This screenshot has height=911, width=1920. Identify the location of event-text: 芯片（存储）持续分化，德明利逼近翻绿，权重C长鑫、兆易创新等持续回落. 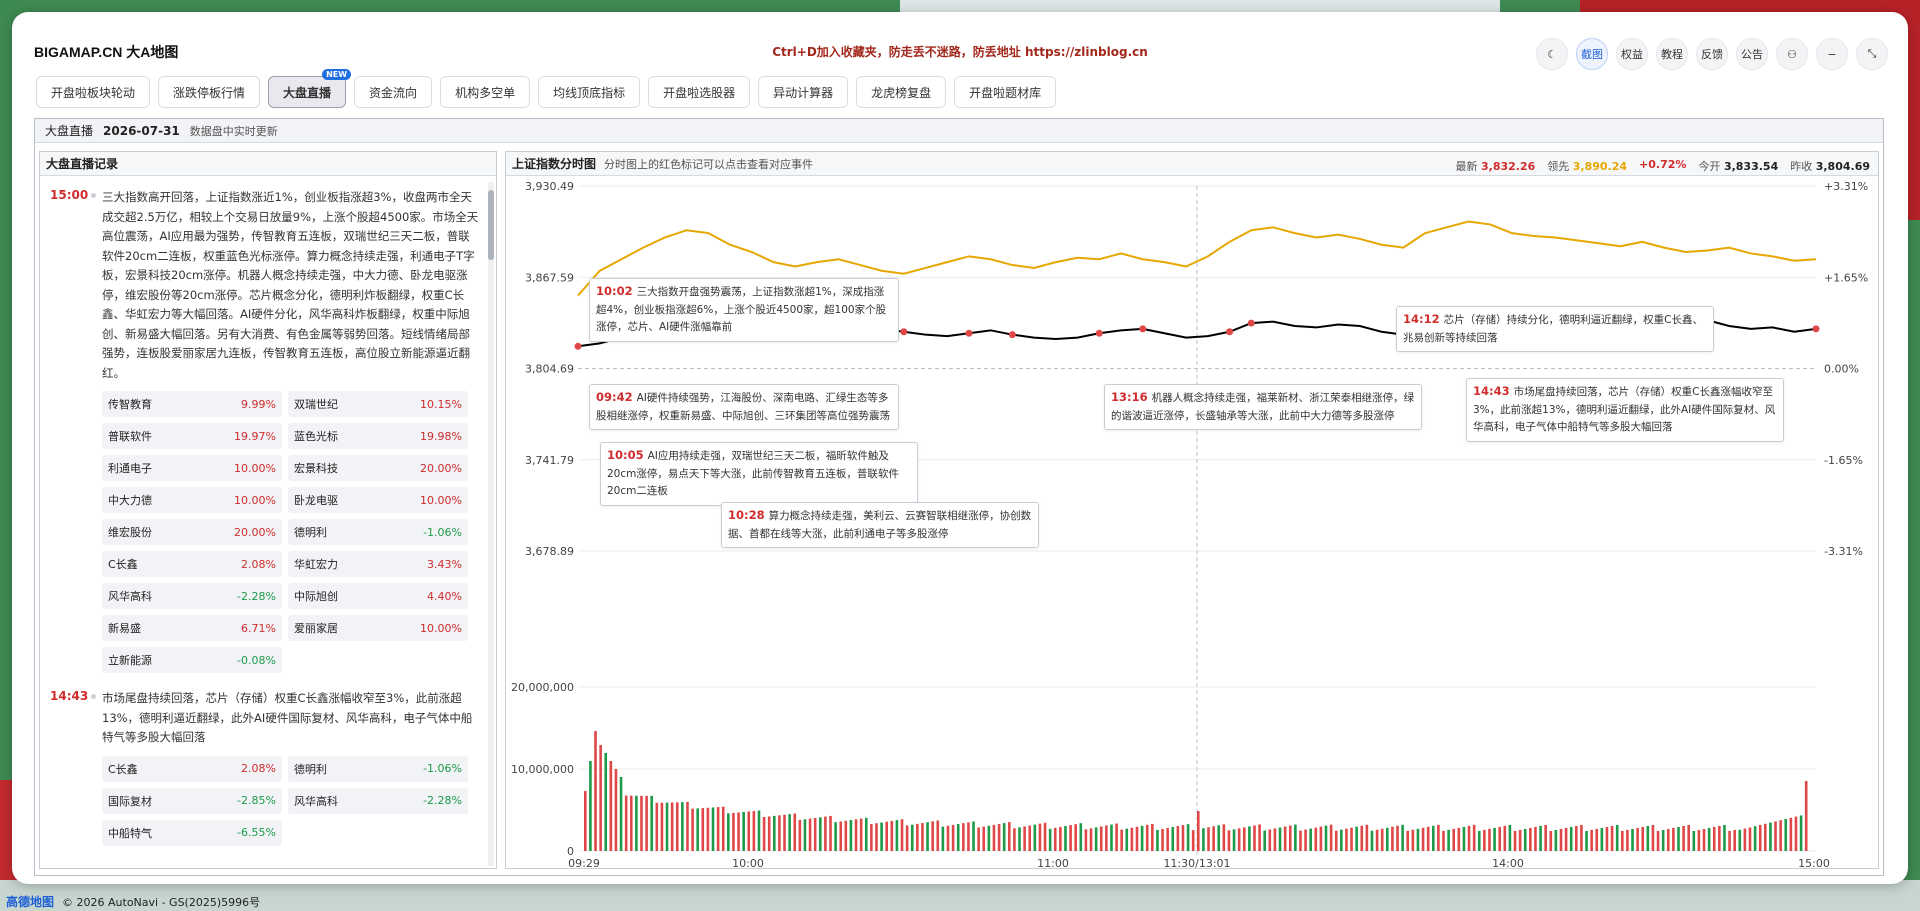
(1553, 329).